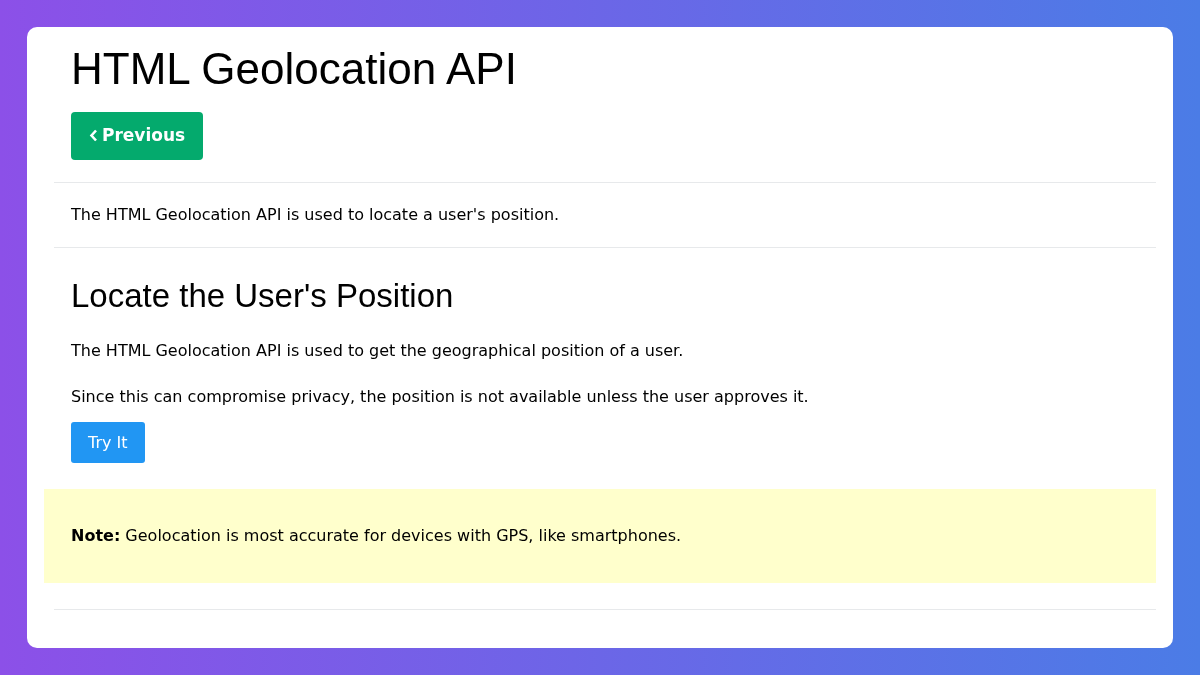  Describe the element at coordinates (315, 214) in the screenshot. I see `intro-text: The HTML Geolocation API is used to locate a user's position.` at that location.